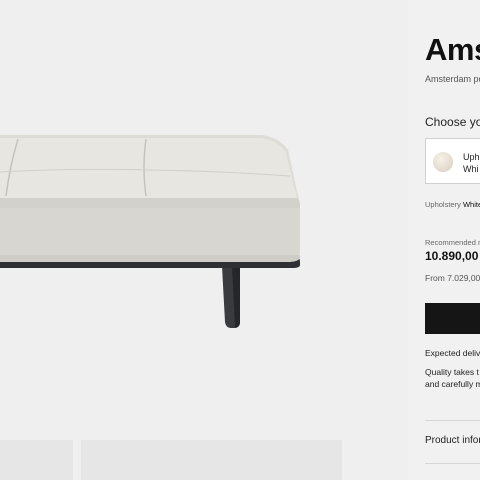 Image resolution: width=480 pixels, height=480 pixels. What do you see at coordinates (452, 318) in the screenshot?
I see `add-to-cart-button` at bounding box center [452, 318].